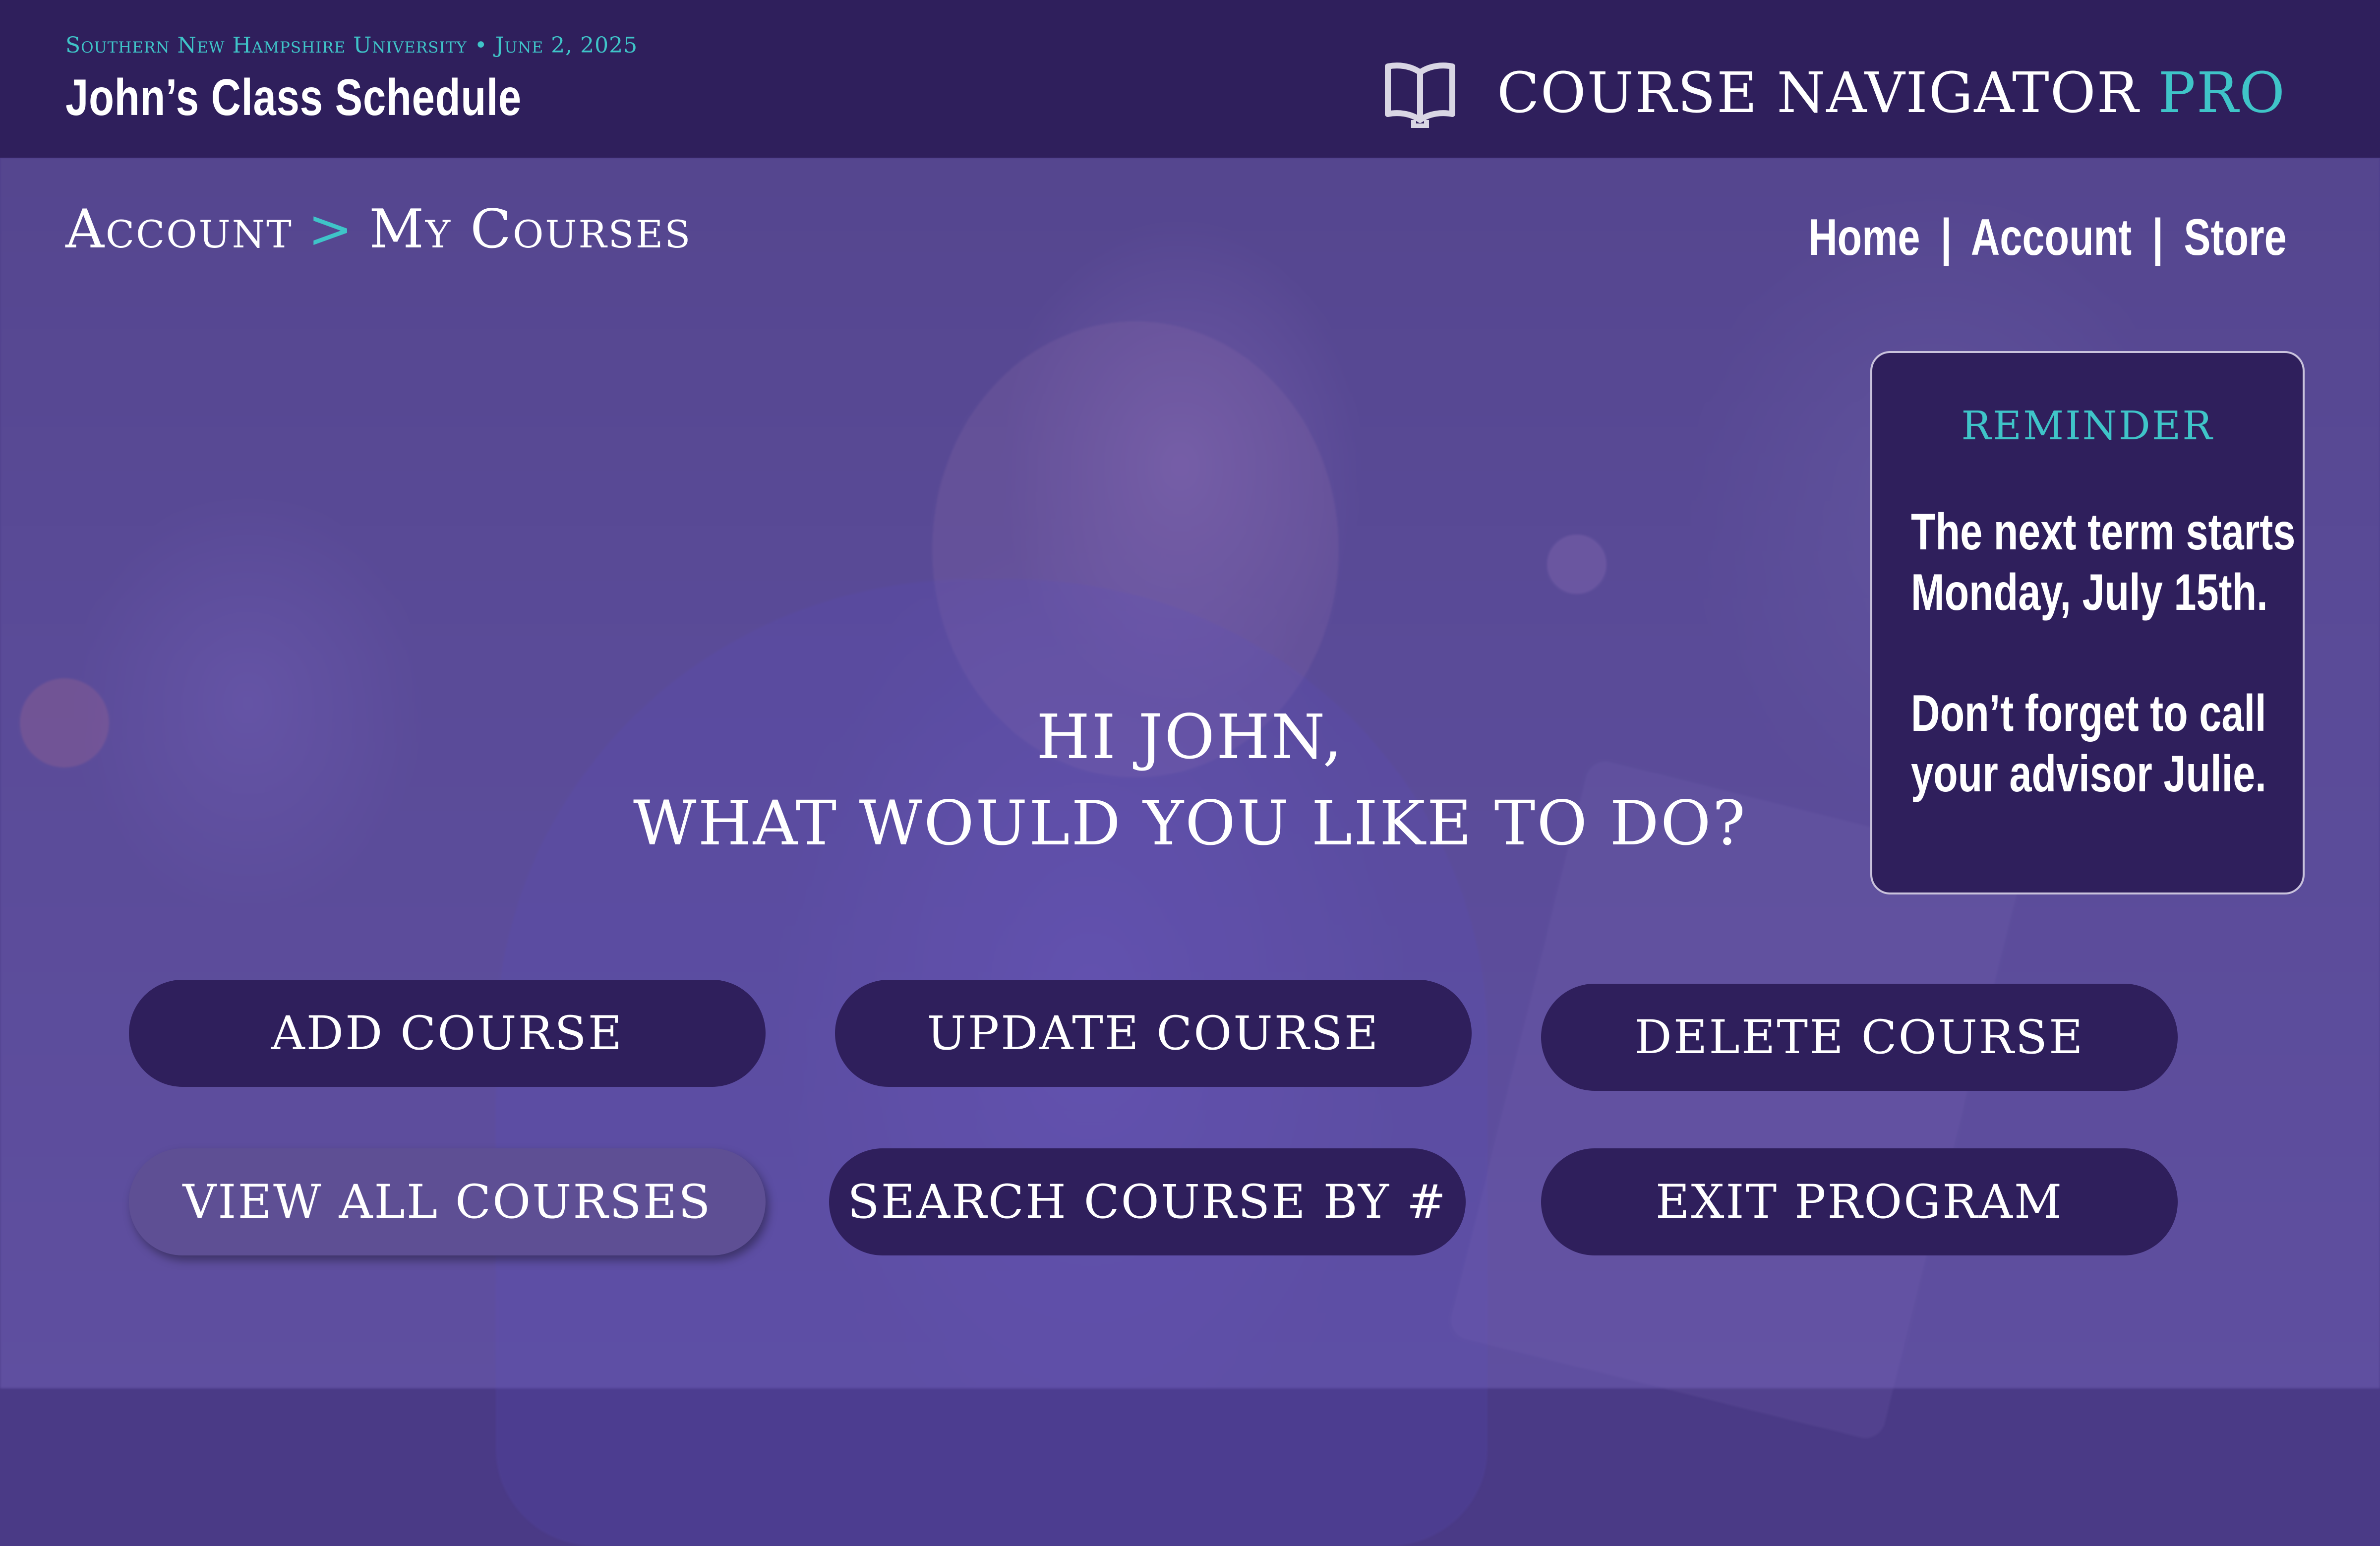  Describe the element at coordinates (2087, 426) in the screenshot. I see `reminder-title: REMINDER` at that location.